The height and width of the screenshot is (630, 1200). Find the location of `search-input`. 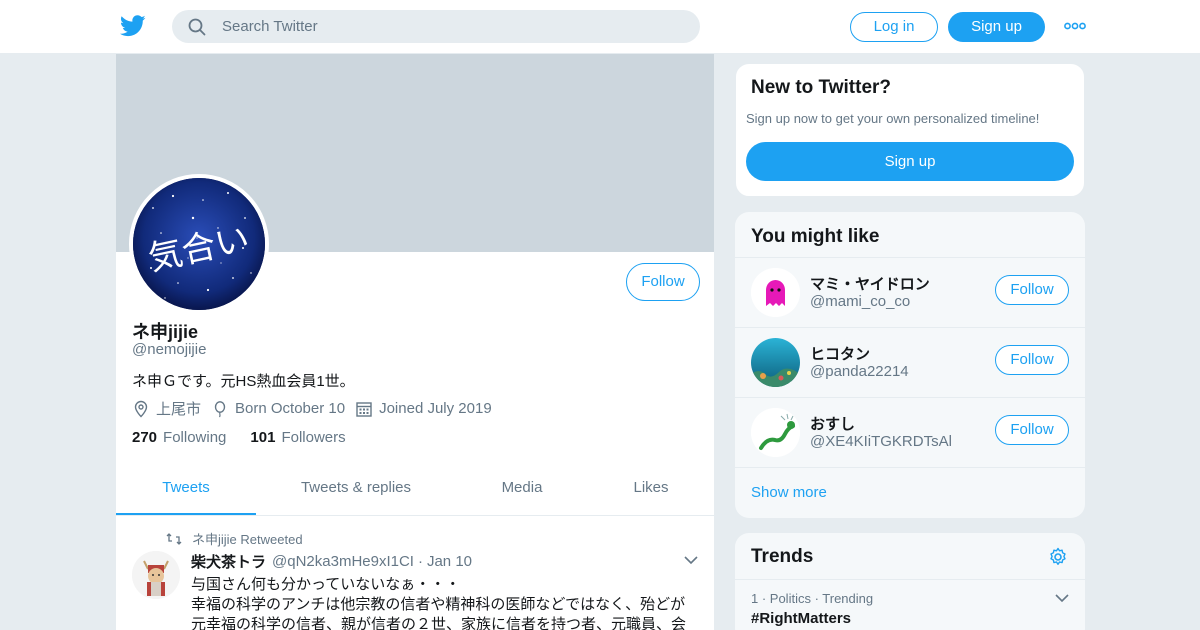

search-input is located at coordinates (452, 26).